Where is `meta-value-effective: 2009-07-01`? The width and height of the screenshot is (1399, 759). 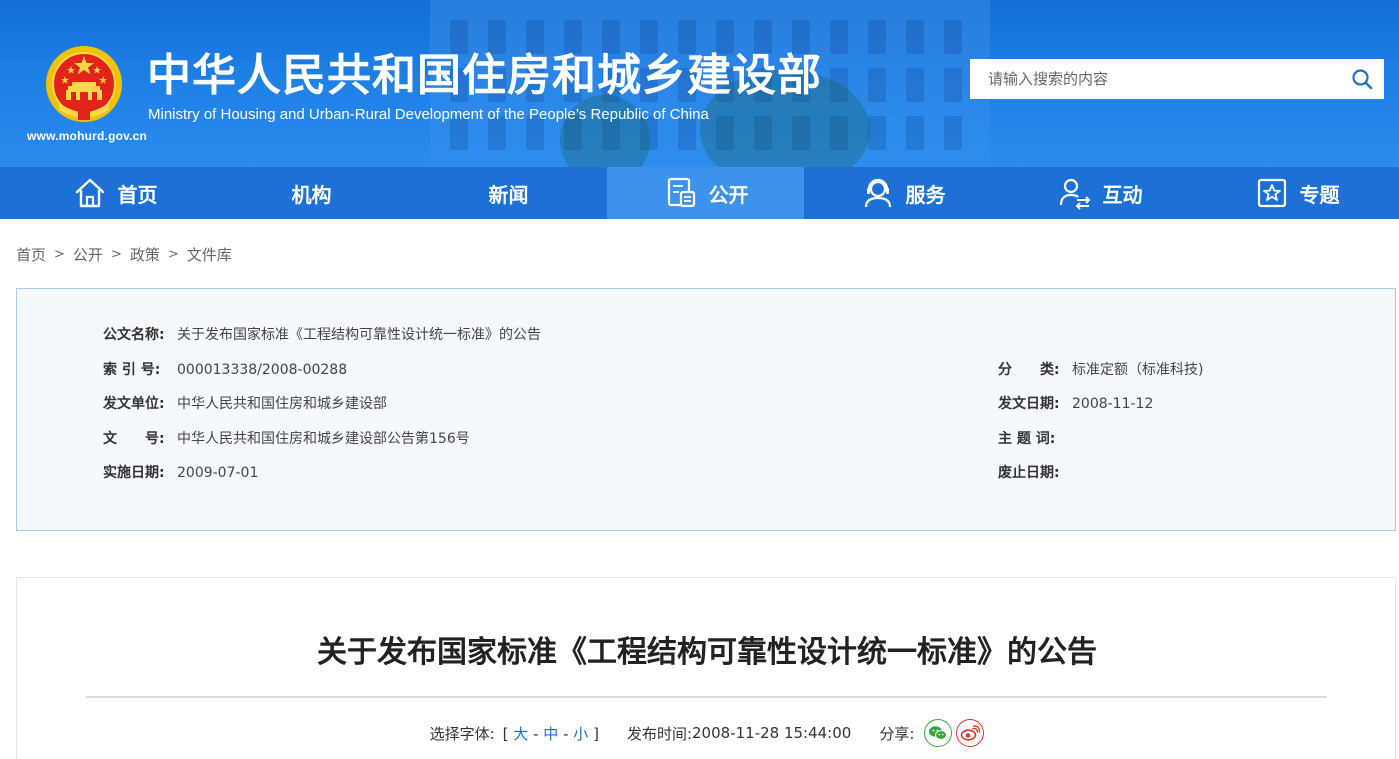
meta-value-effective: 2009-07-01 is located at coordinates (218, 473).